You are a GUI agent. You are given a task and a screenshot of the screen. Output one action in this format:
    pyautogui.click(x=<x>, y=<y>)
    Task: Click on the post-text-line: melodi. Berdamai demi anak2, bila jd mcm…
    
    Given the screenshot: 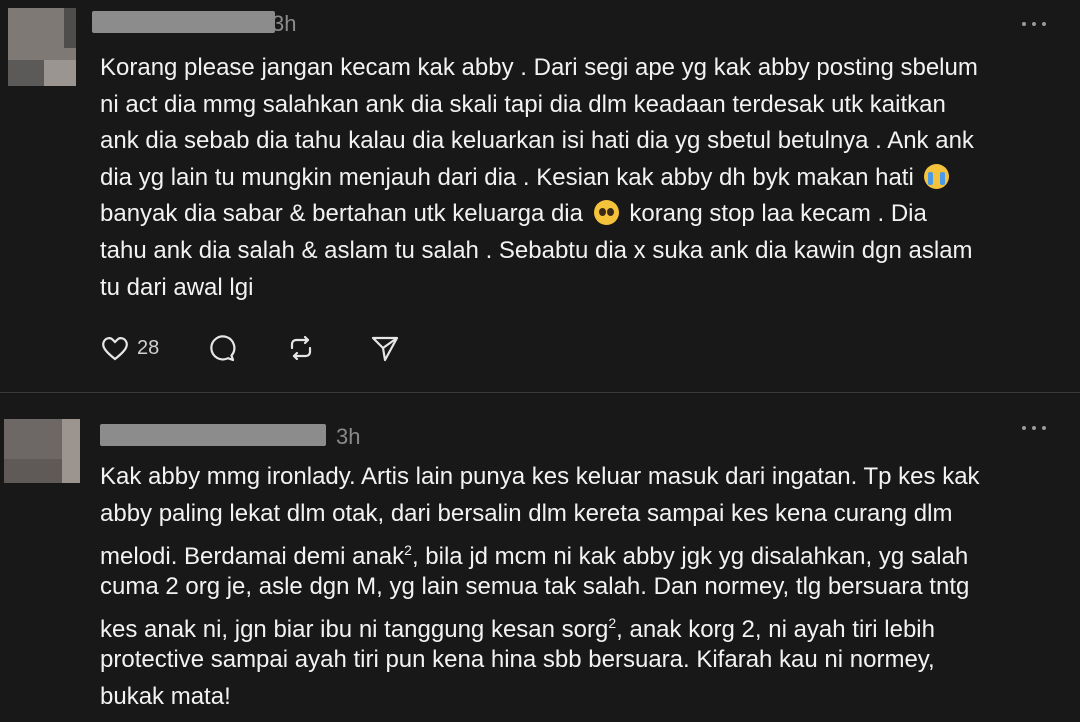 What is the action you would take?
    pyautogui.click(x=540, y=551)
    